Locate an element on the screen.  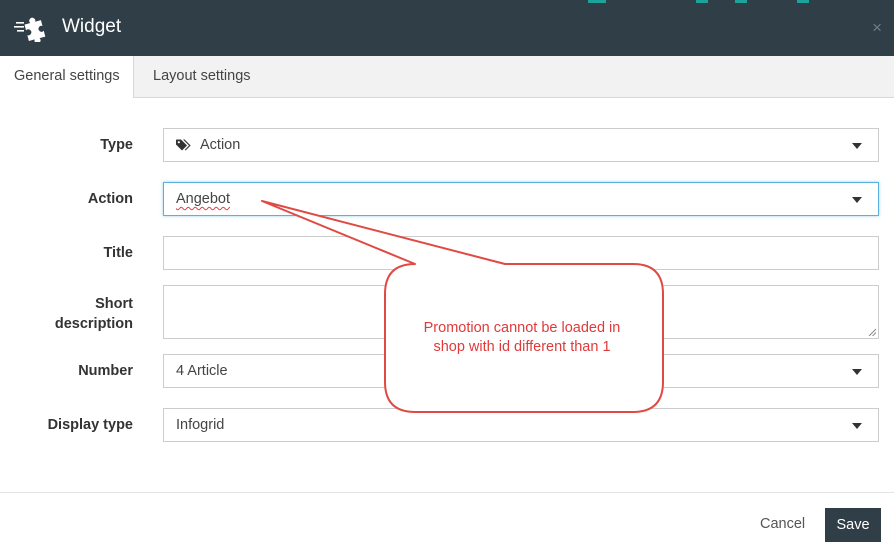
tags-icon is located at coordinates (183, 145).